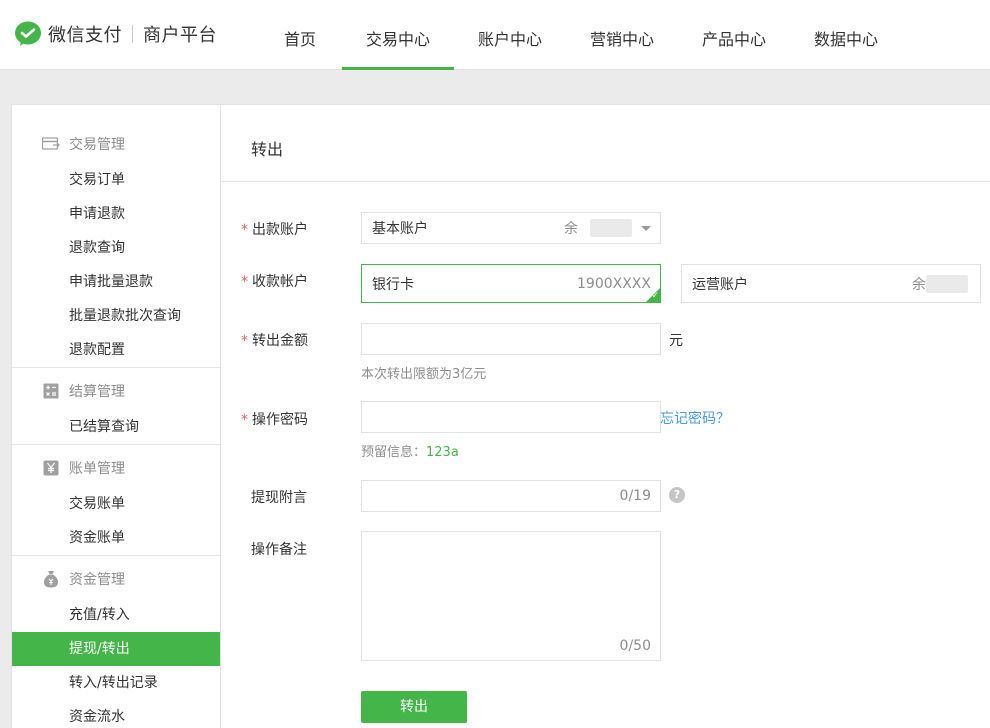  What do you see at coordinates (846, 35) in the screenshot?
I see `nav-data-center: 数据中心` at bounding box center [846, 35].